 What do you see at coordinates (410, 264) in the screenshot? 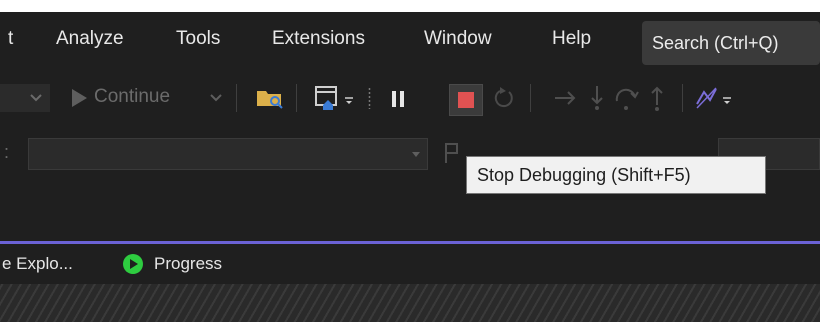
I see `tool-window-tabs: e Explo... Progress` at bounding box center [410, 264].